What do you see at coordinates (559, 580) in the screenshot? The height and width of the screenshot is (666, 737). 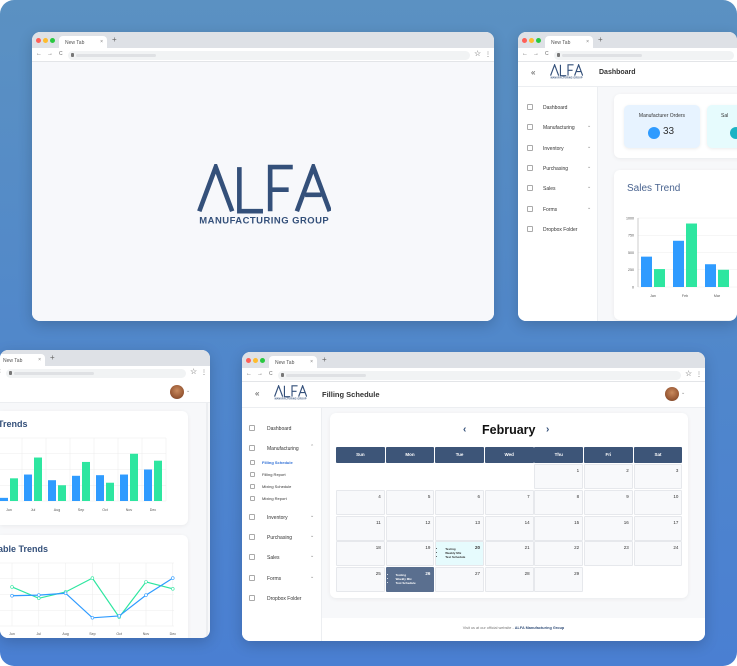 I see `calendar-day: 29` at bounding box center [559, 580].